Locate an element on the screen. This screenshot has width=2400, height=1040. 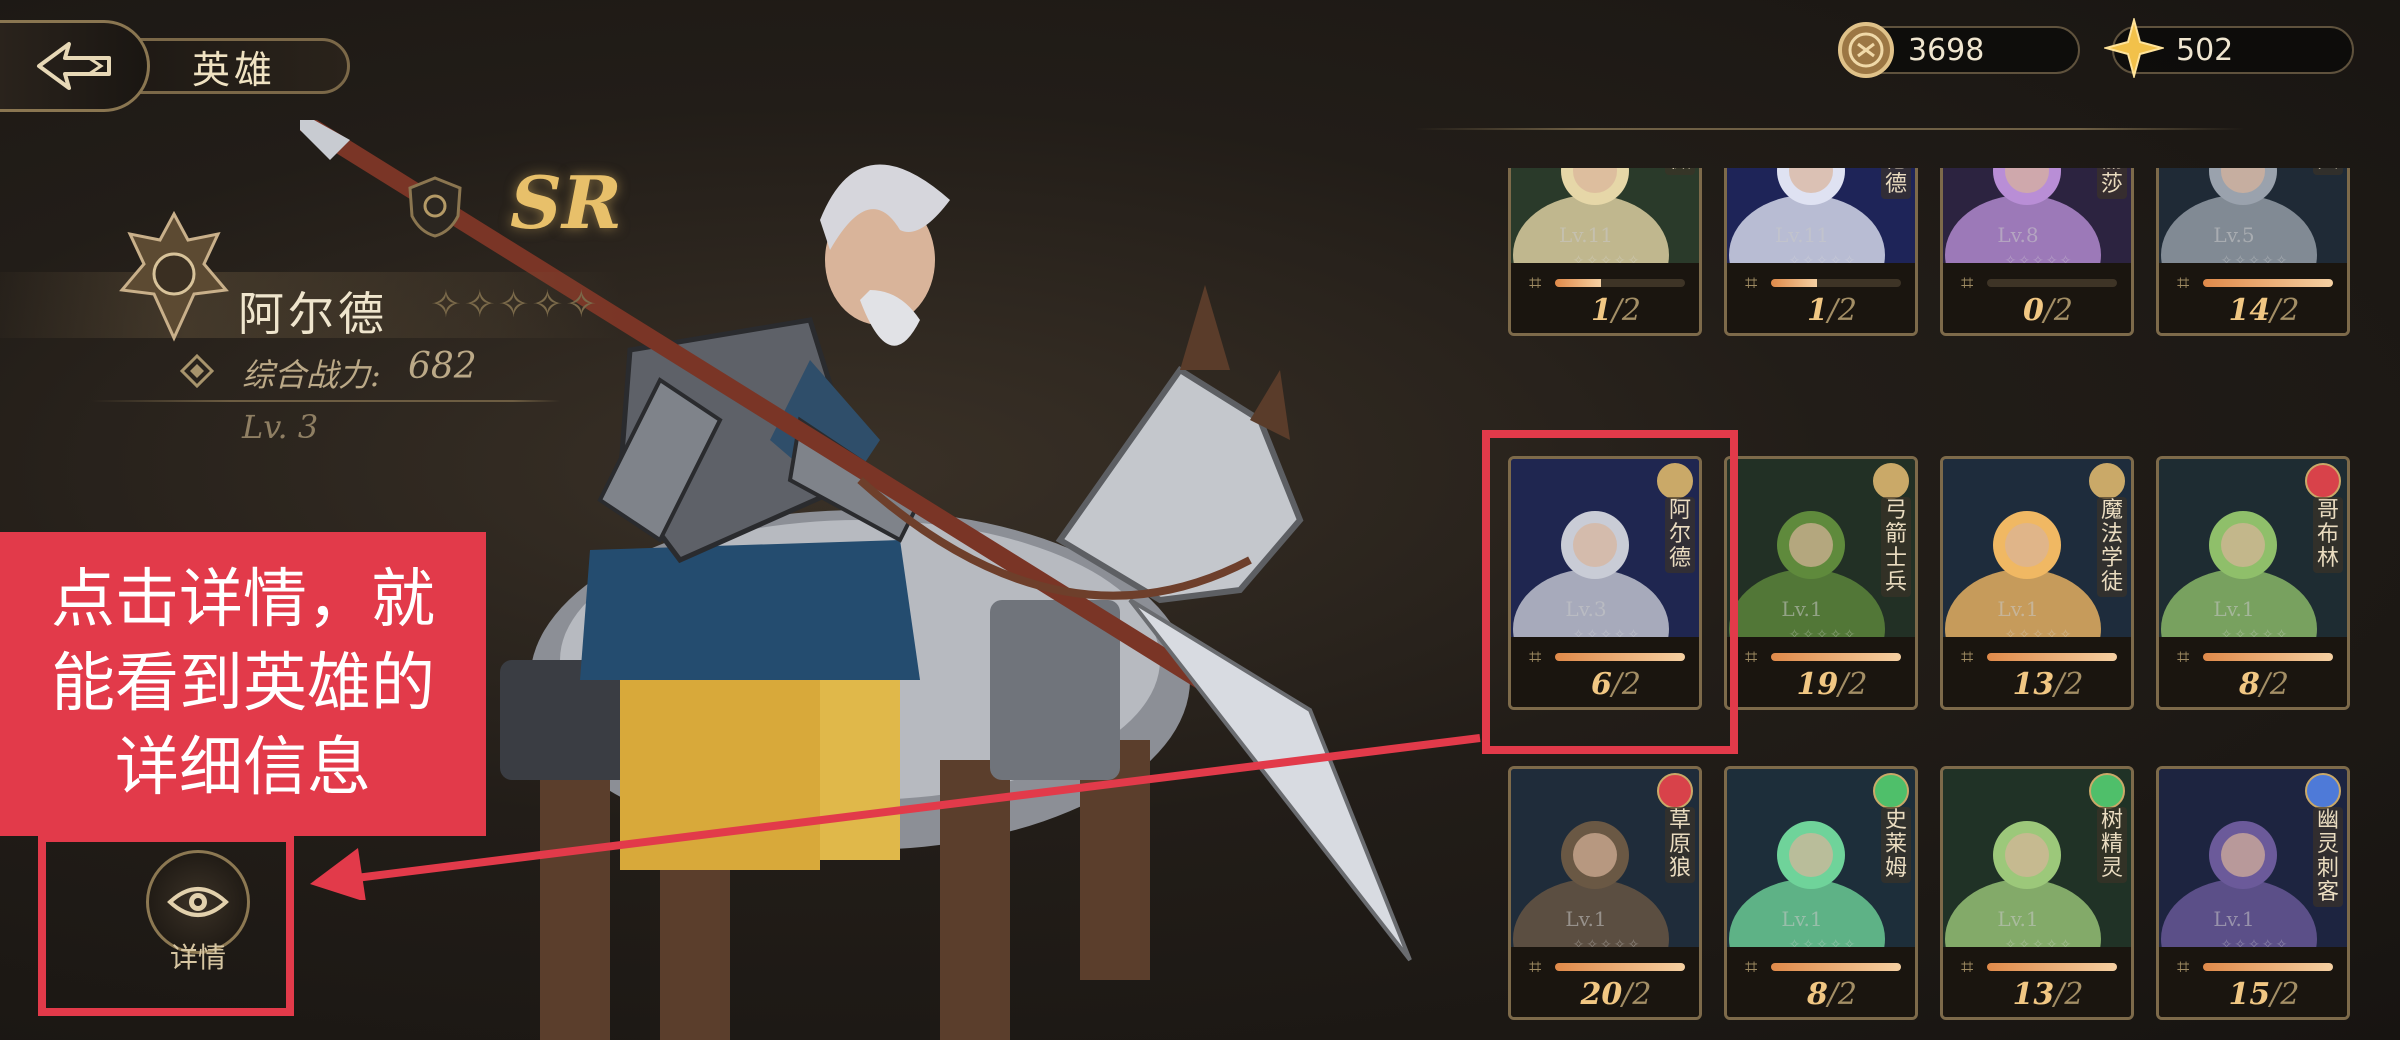
hero-card: 草原狼 Lv.1 ✧✧✧✧✧ ⌗ 20/2 is located at coordinates (1605, 893).